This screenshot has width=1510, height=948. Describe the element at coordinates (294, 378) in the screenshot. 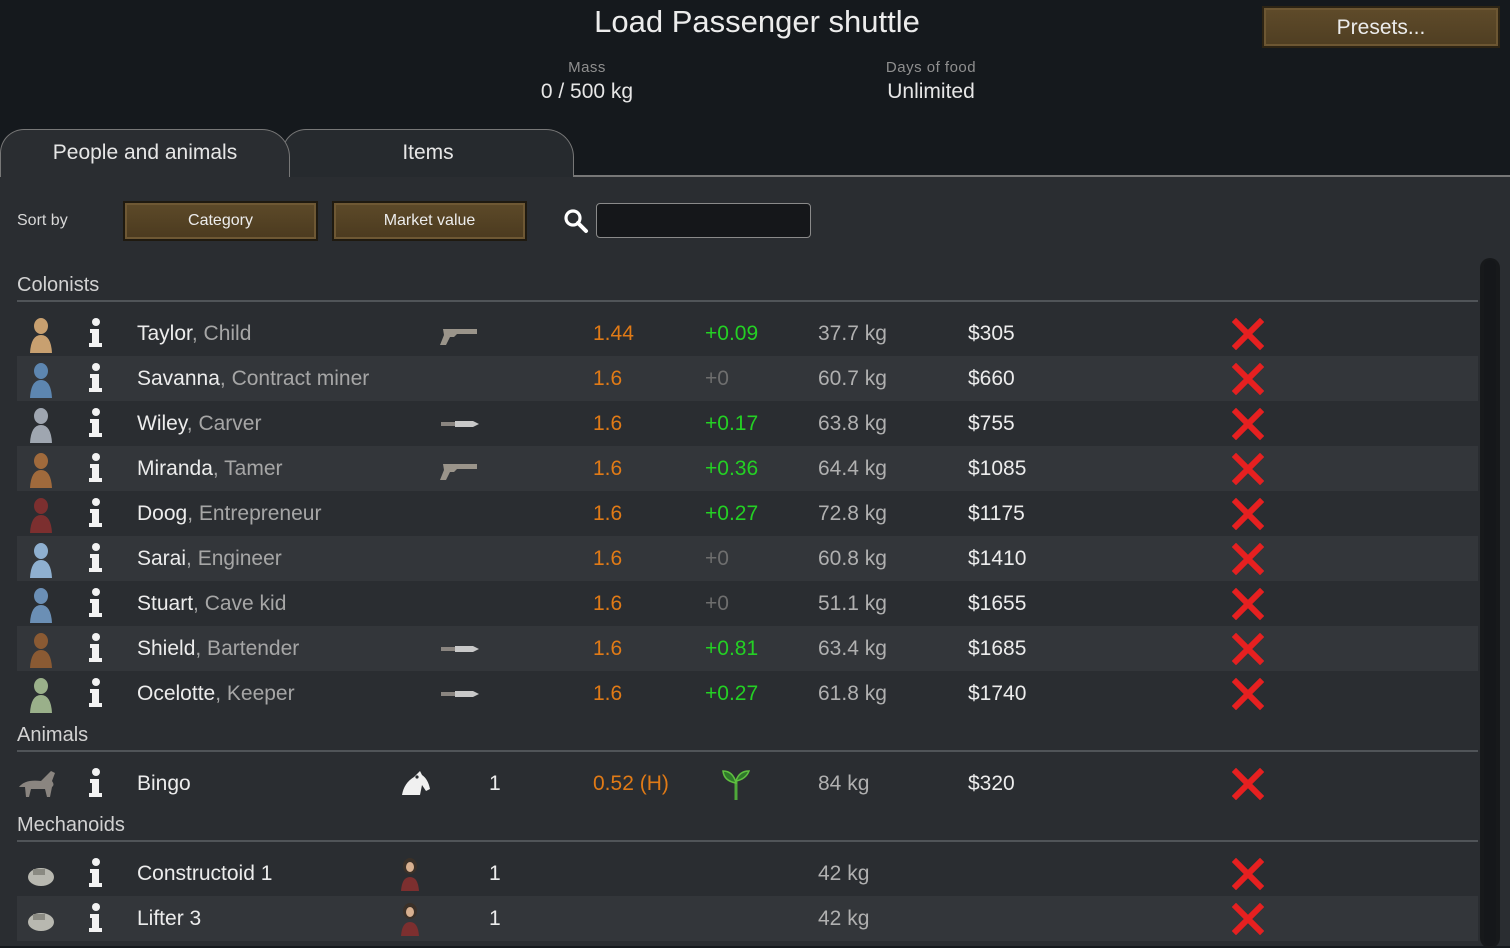

I see `pawn-role: , Contract miner` at that location.